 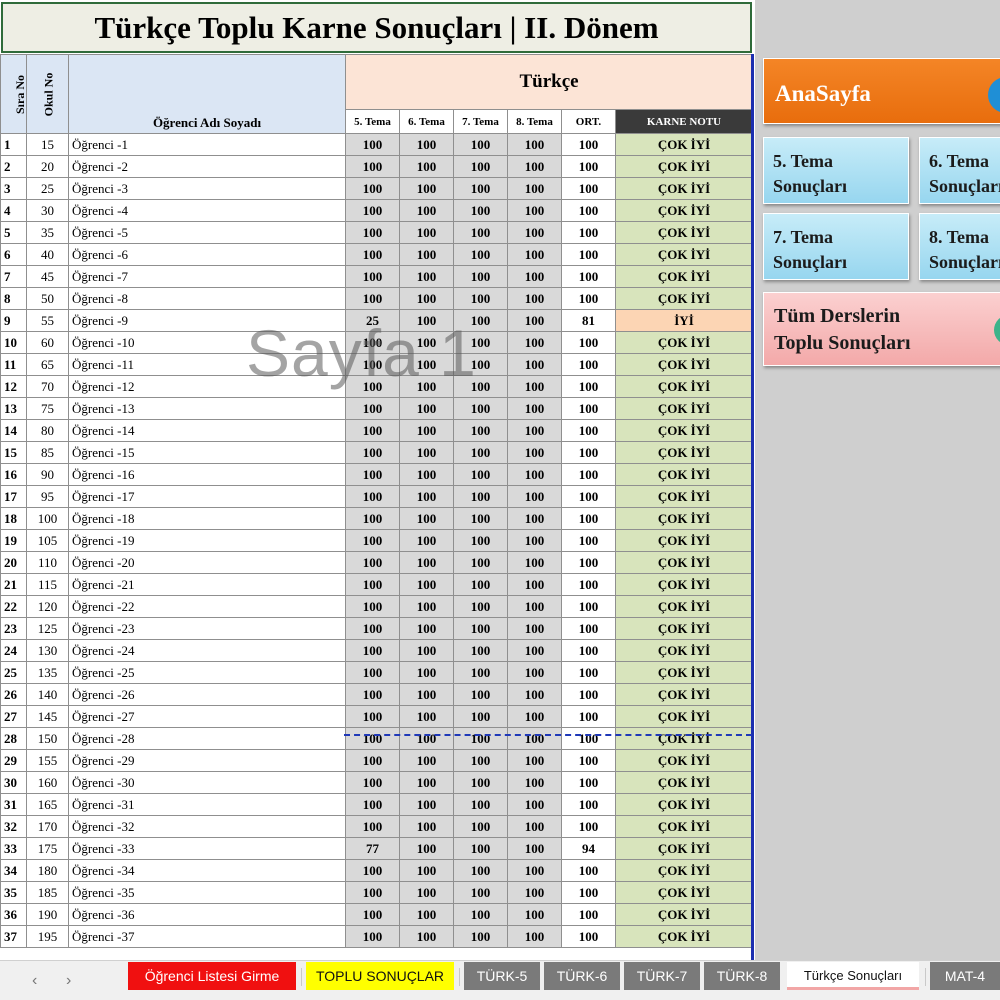 I want to click on student-name-cell: Öğrenci -11, so click(x=207, y=364).